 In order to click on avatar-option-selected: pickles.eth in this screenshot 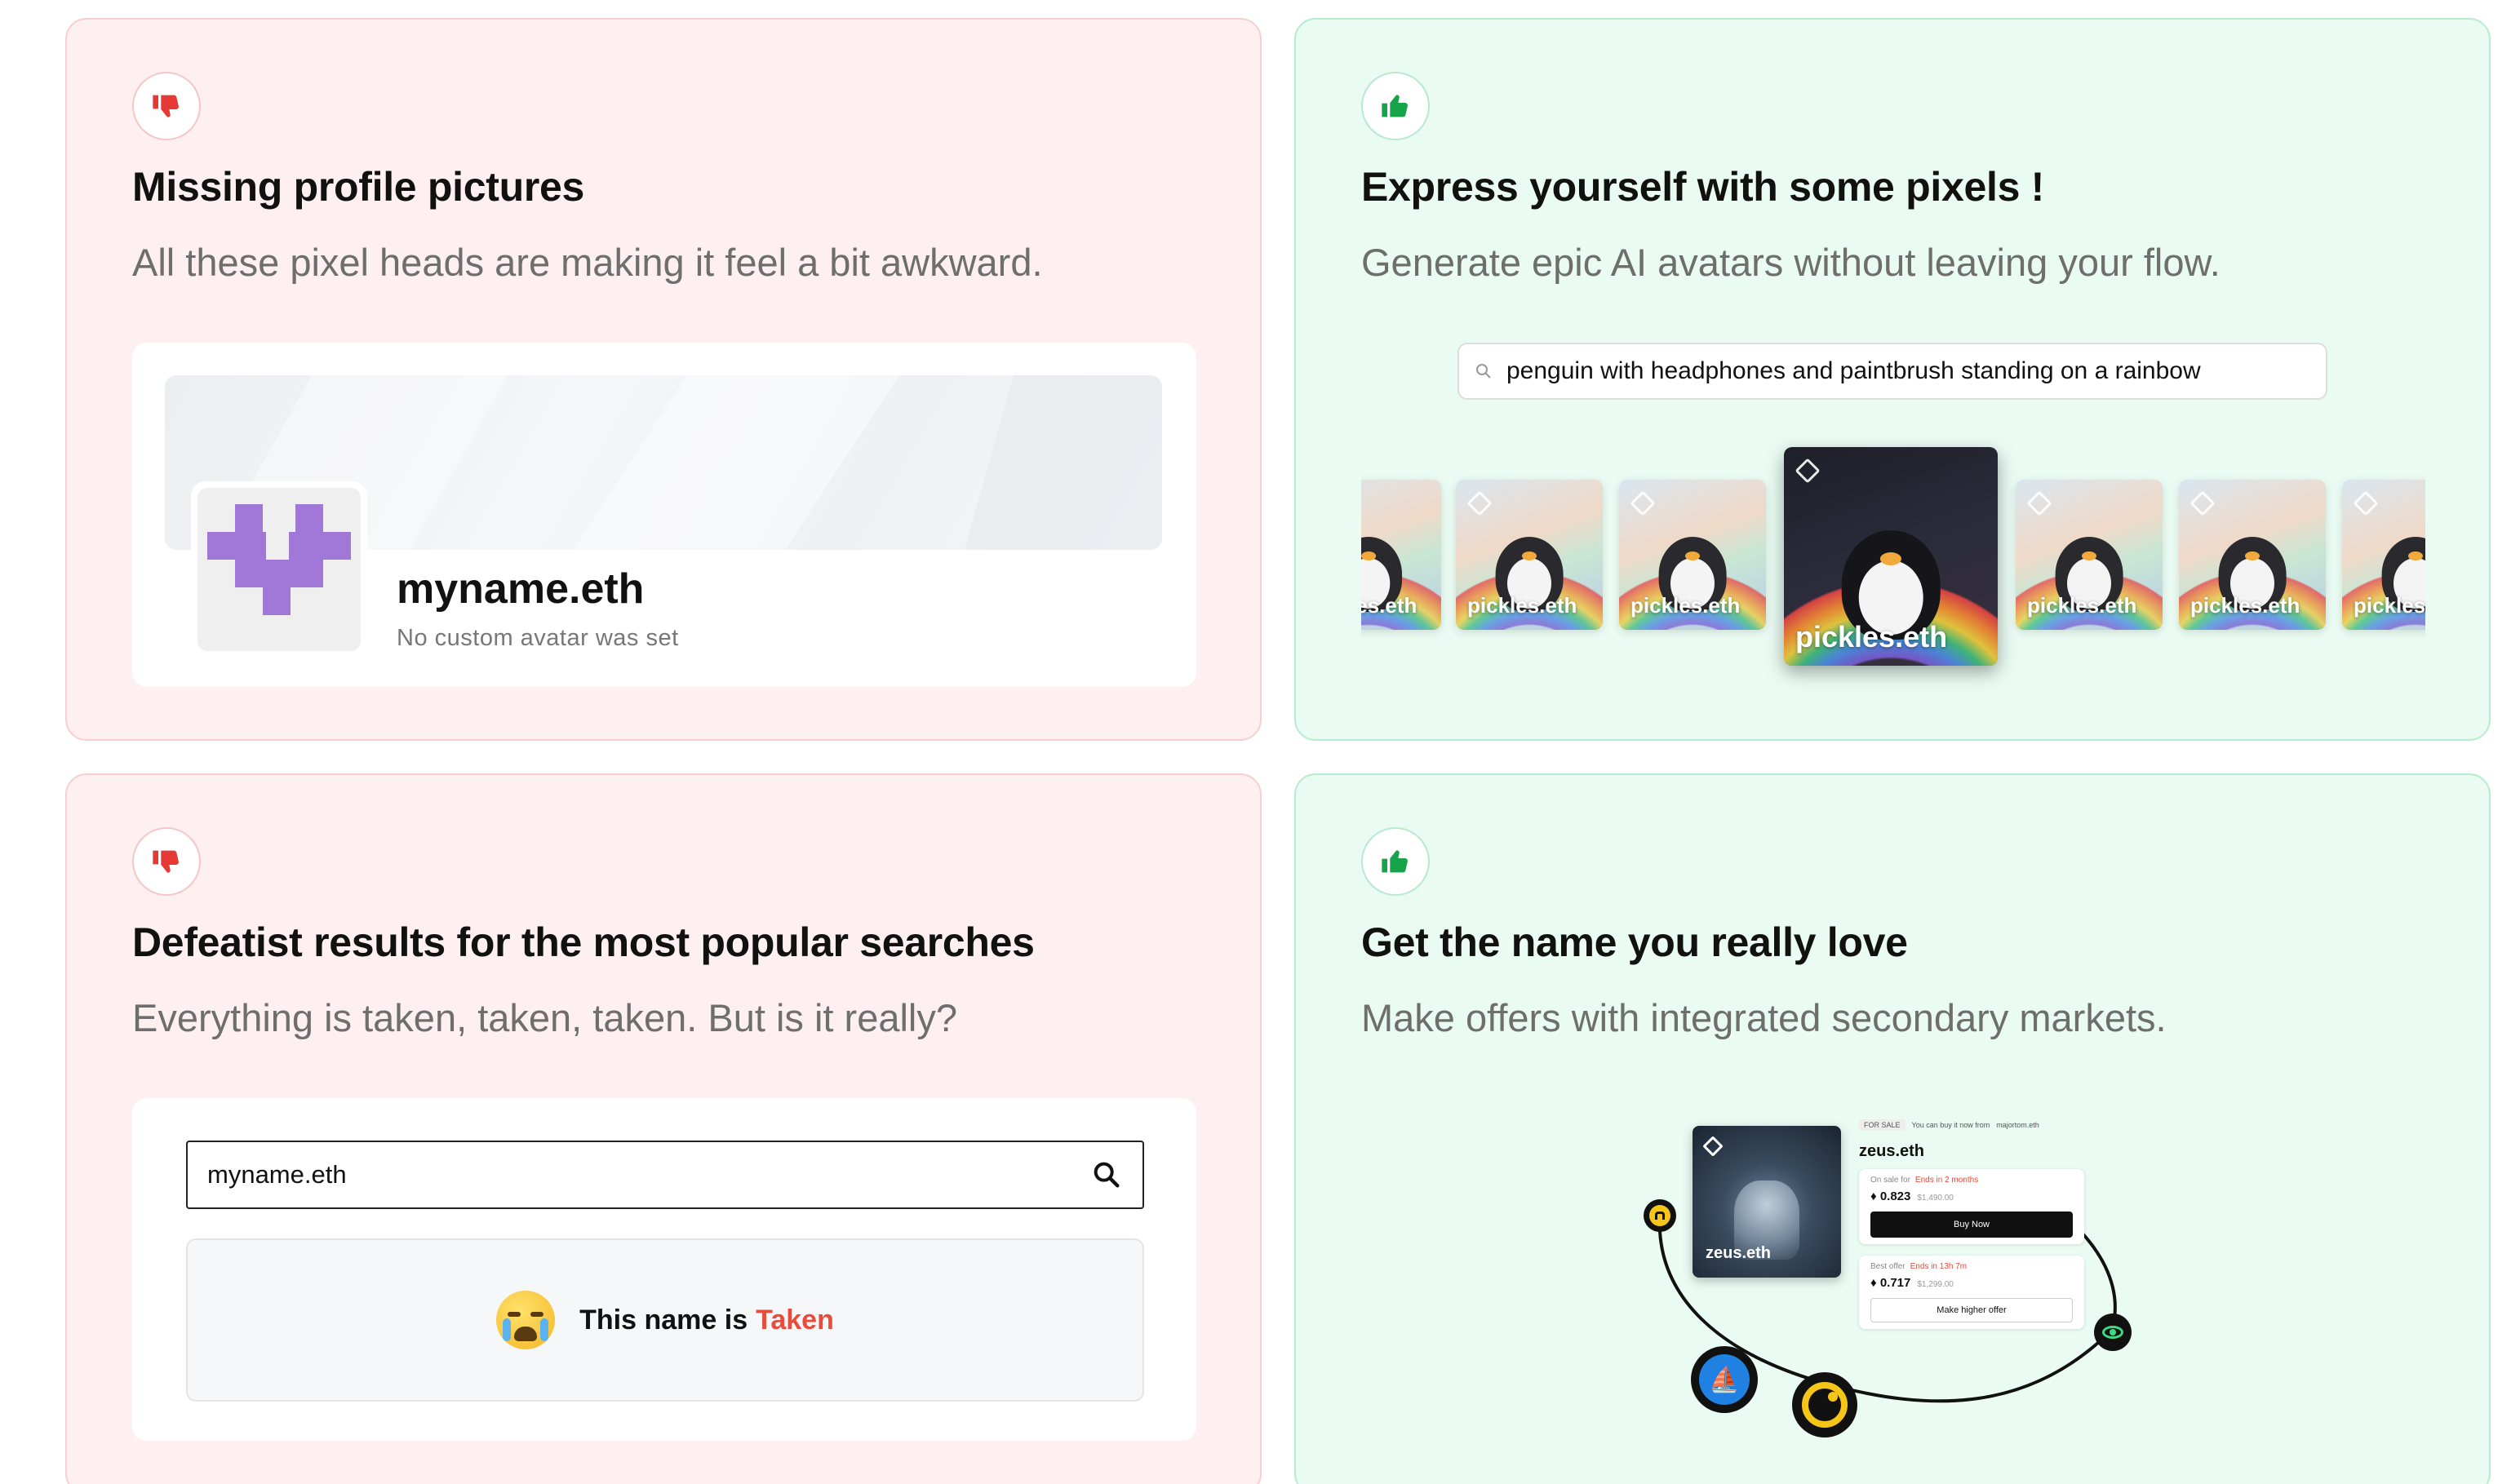, I will do `click(1891, 556)`.